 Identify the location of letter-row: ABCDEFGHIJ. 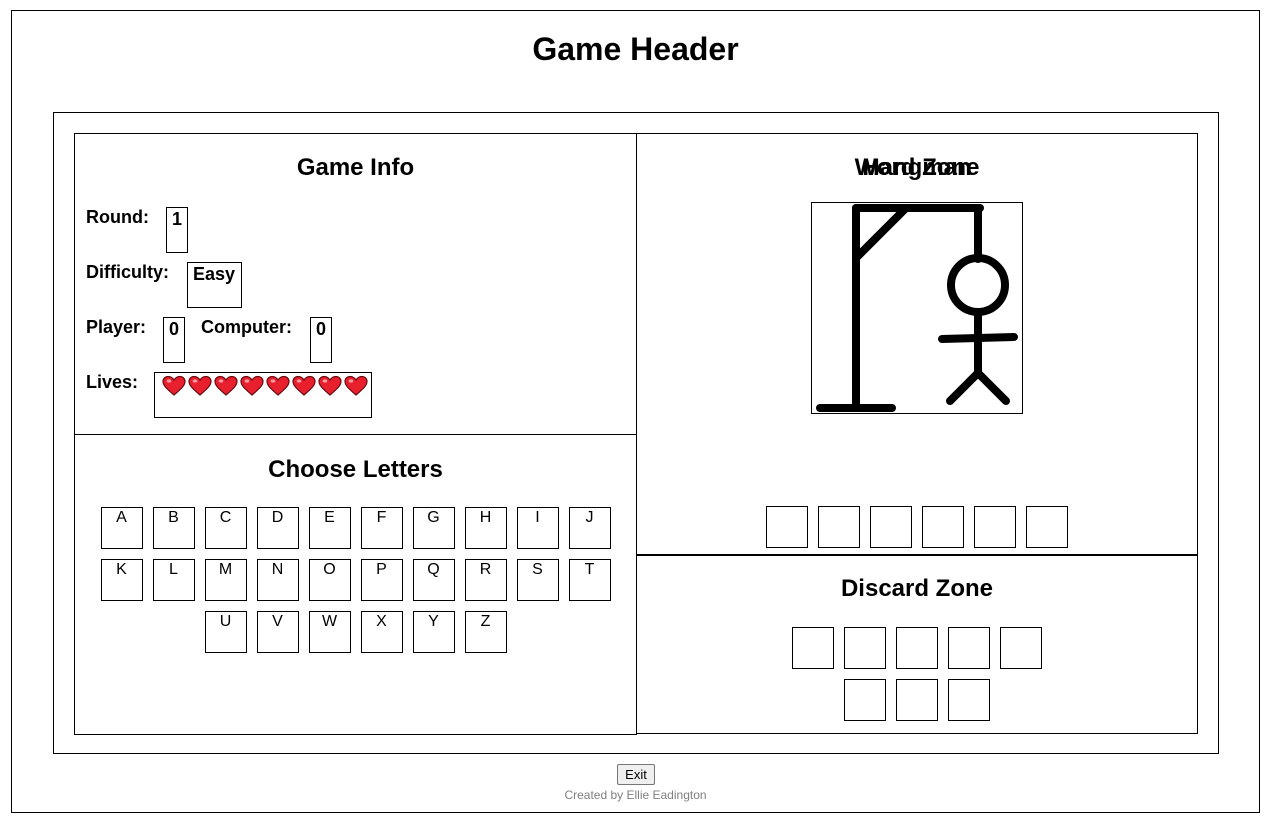
(355, 528).